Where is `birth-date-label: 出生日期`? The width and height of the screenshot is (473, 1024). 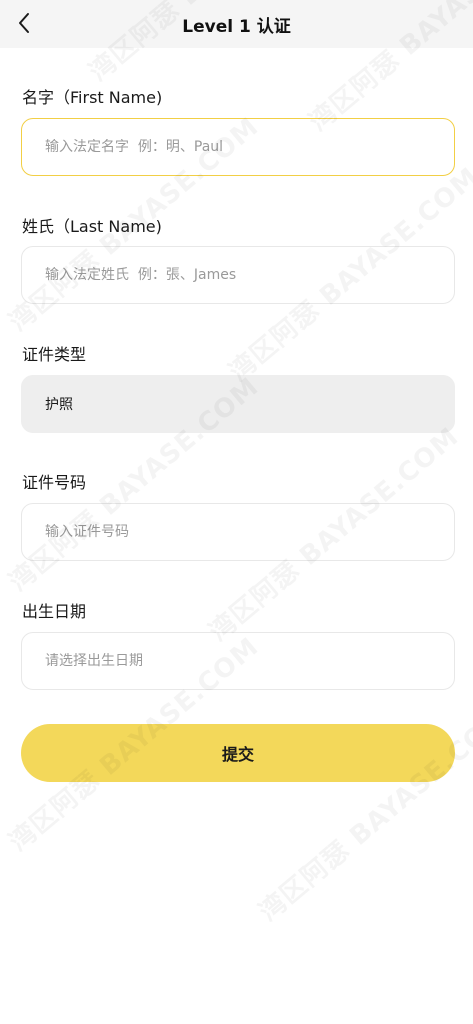
birth-date-label: 出生日期 is located at coordinates (54, 611).